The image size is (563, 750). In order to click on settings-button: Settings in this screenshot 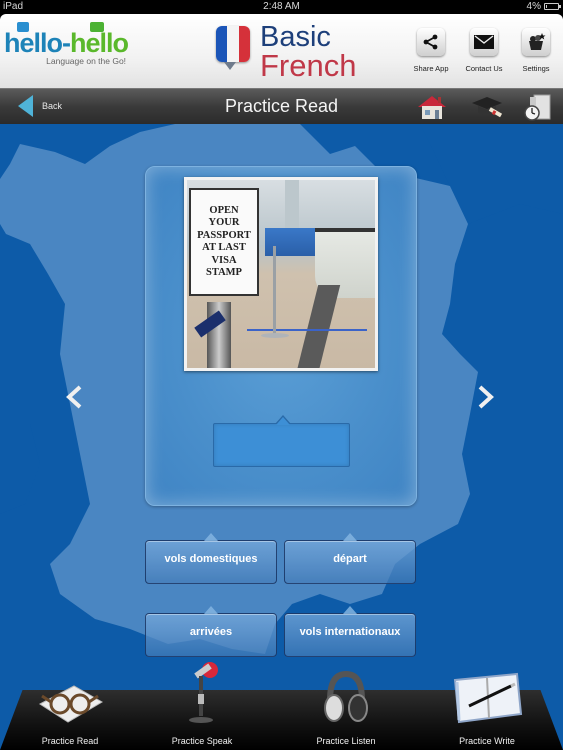, I will do `click(536, 50)`.